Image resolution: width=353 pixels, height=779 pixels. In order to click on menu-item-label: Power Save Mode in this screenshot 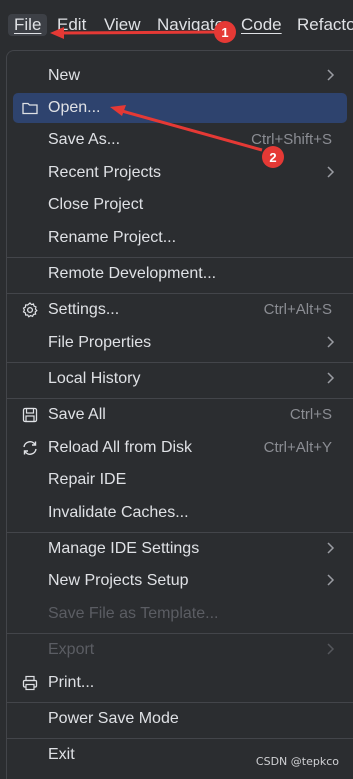, I will do `click(113, 718)`.